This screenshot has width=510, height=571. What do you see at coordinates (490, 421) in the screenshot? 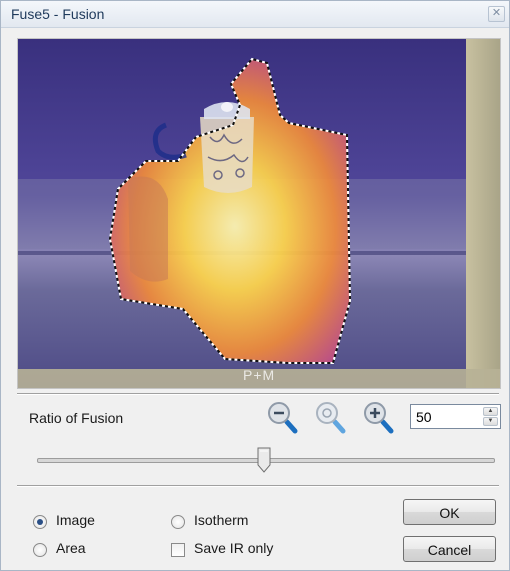
I see `spin-down-button: ▼` at bounding box center [490, 421].